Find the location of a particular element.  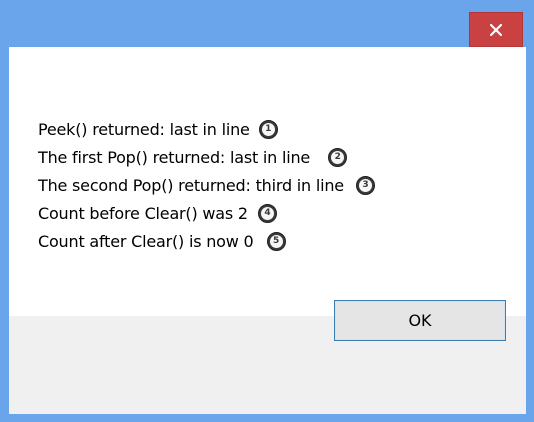

message-text: Count after Clear() is now 0 is located at coordinates (146, 241).